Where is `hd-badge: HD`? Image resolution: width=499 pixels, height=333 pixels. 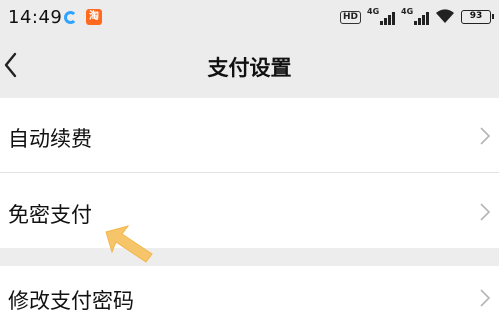 hd-badge: HD is located at coordinates (350, 17).